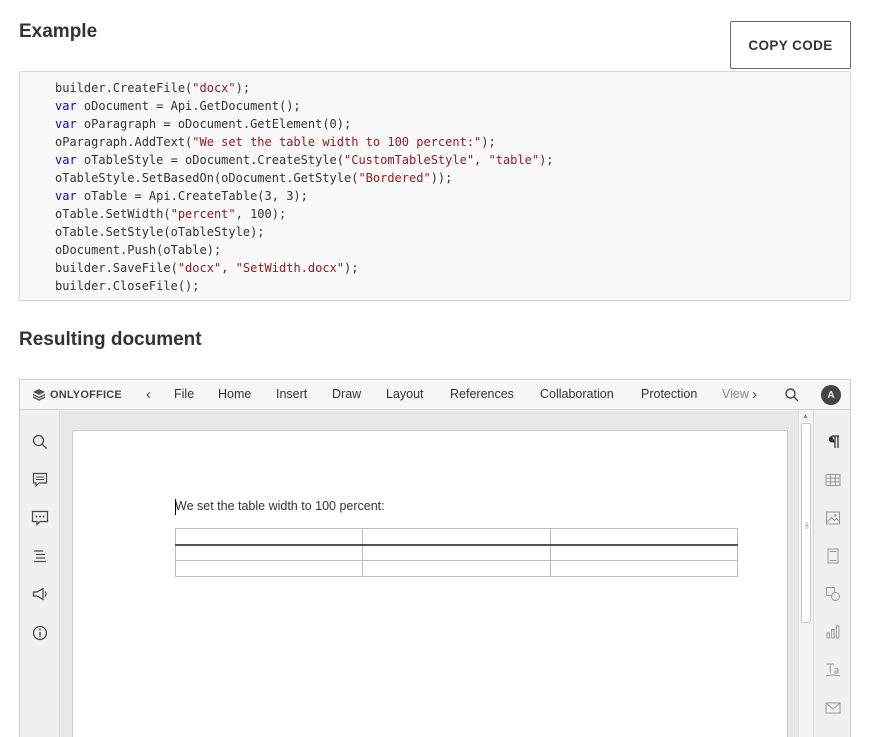 This screenshot has height=737, width=889. Describe the element at coordinates (669, 394) in the screenshot. I see `menu-protection: Protection` at that location.